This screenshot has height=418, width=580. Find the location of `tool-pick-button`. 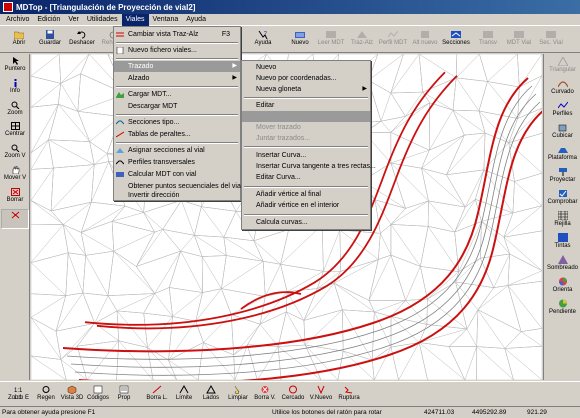

tool-pick-button is located at coordinates (15, 219).